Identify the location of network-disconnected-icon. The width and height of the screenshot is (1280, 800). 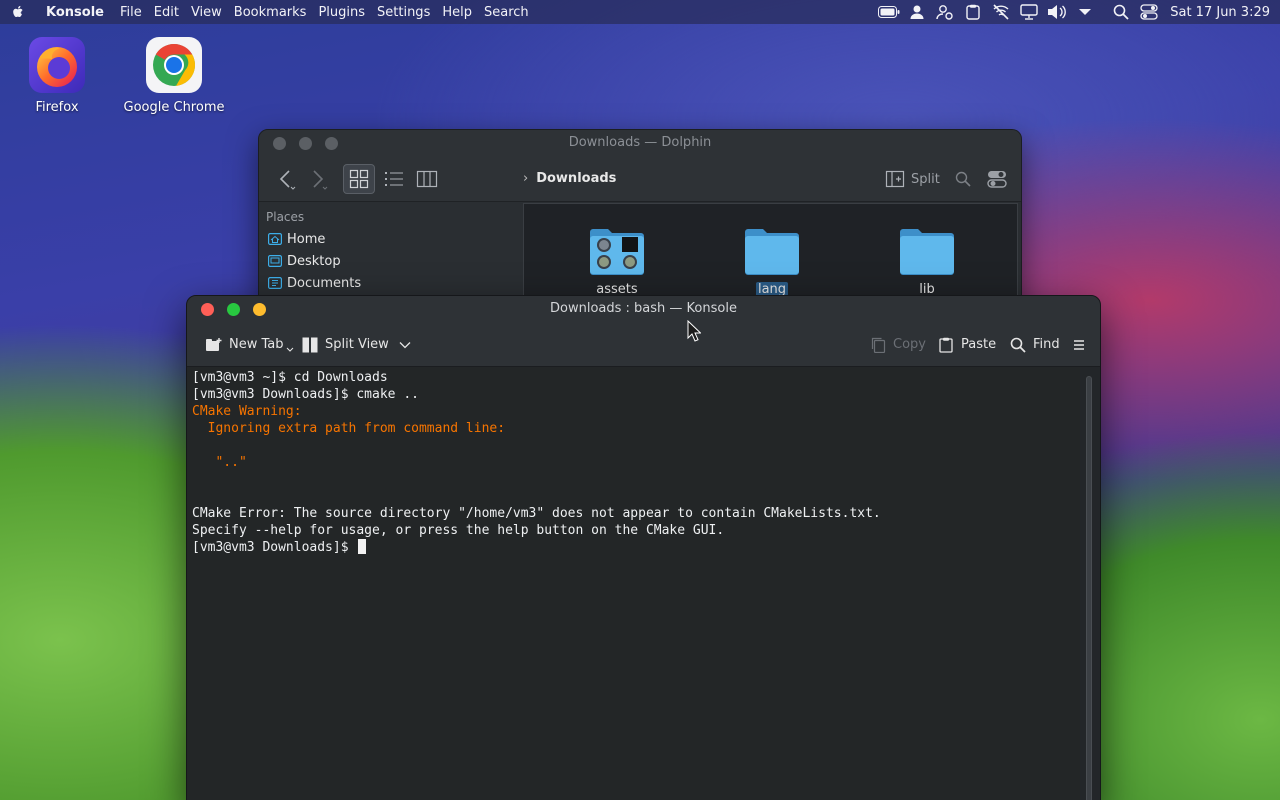
(1001, 12).